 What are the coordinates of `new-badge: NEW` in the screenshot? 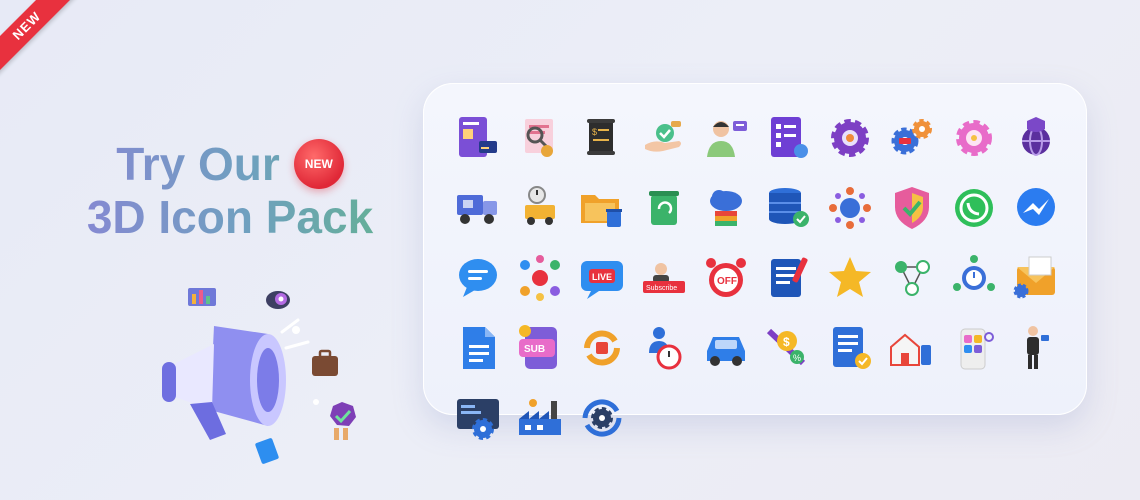 It's located at (318, 164).